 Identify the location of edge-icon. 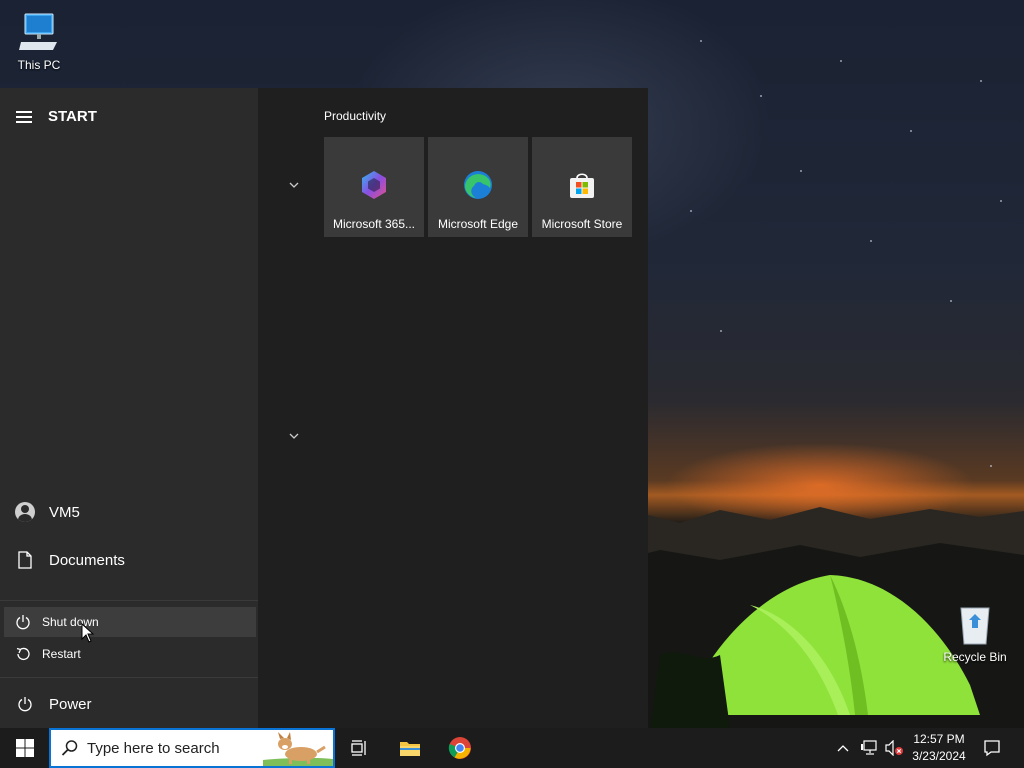
(478, 185).